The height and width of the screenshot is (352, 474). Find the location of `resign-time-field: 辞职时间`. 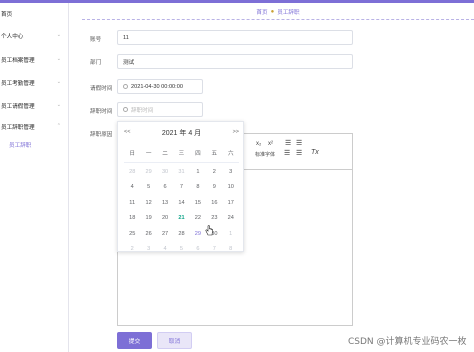

resign-time-field: 辞职时间 is located at coordinates (160, 109).